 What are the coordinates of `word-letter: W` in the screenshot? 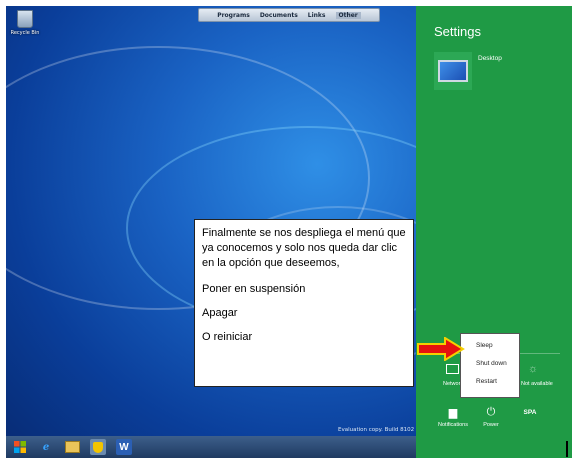 It's located at (124, 447).